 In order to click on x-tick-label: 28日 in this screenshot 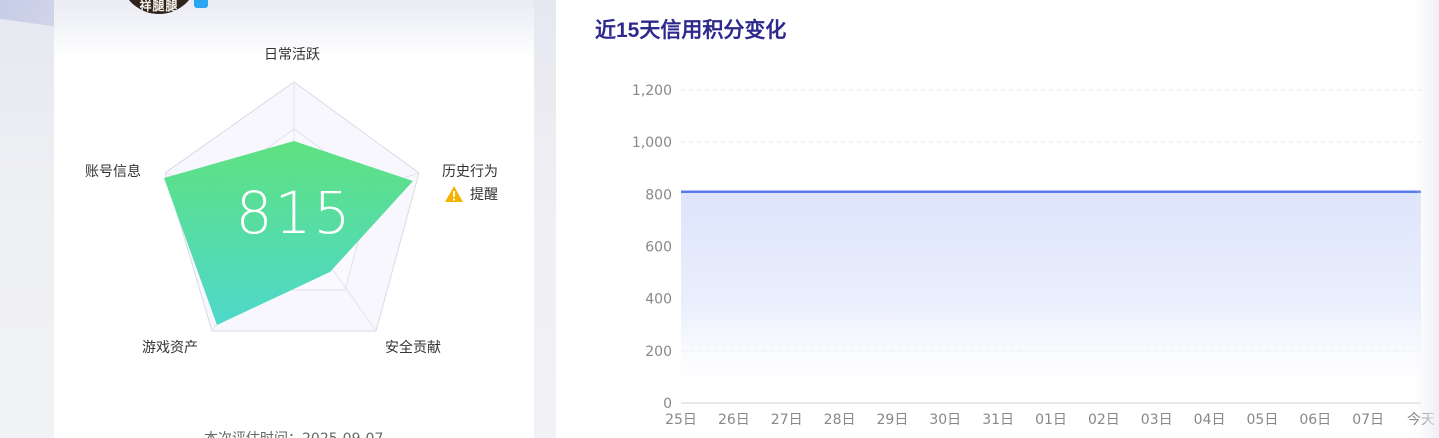, I will do `click(840, 420)`.